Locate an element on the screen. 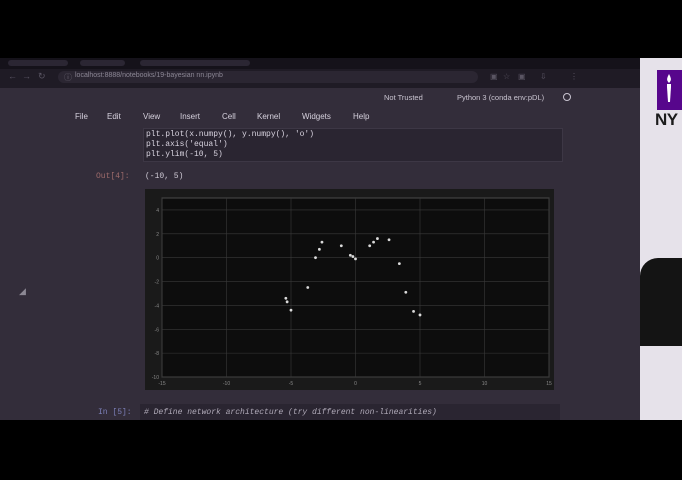 This screenshot has width=682, height=480. x-tick-label: -5 is located at coordinates (291, 384).